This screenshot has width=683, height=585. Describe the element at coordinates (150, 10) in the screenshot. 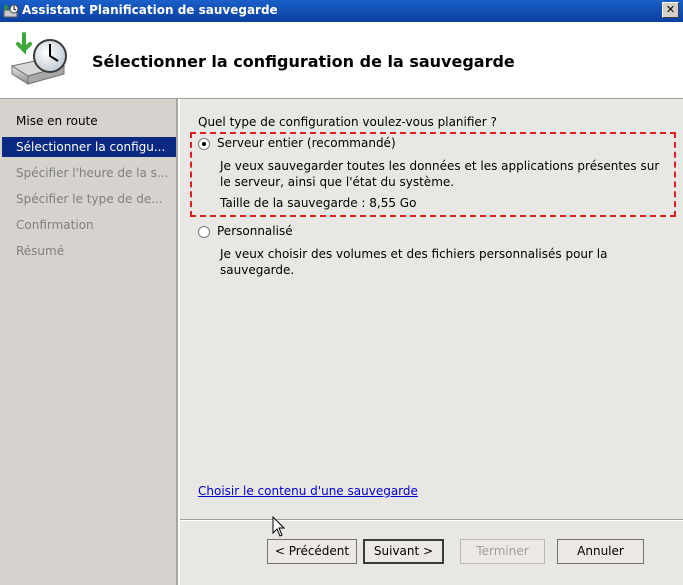

I see `window-title: Assistant Planification de sauvegarde` at that location.